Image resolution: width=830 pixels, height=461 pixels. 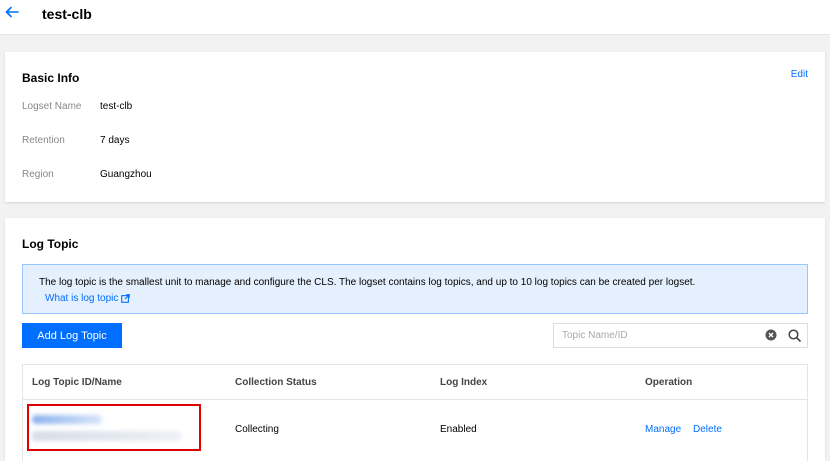 What do you see at coordinates (799, 74) in the screenshot?
I see `edit-link: Edit` at bounding box center [799, 74].